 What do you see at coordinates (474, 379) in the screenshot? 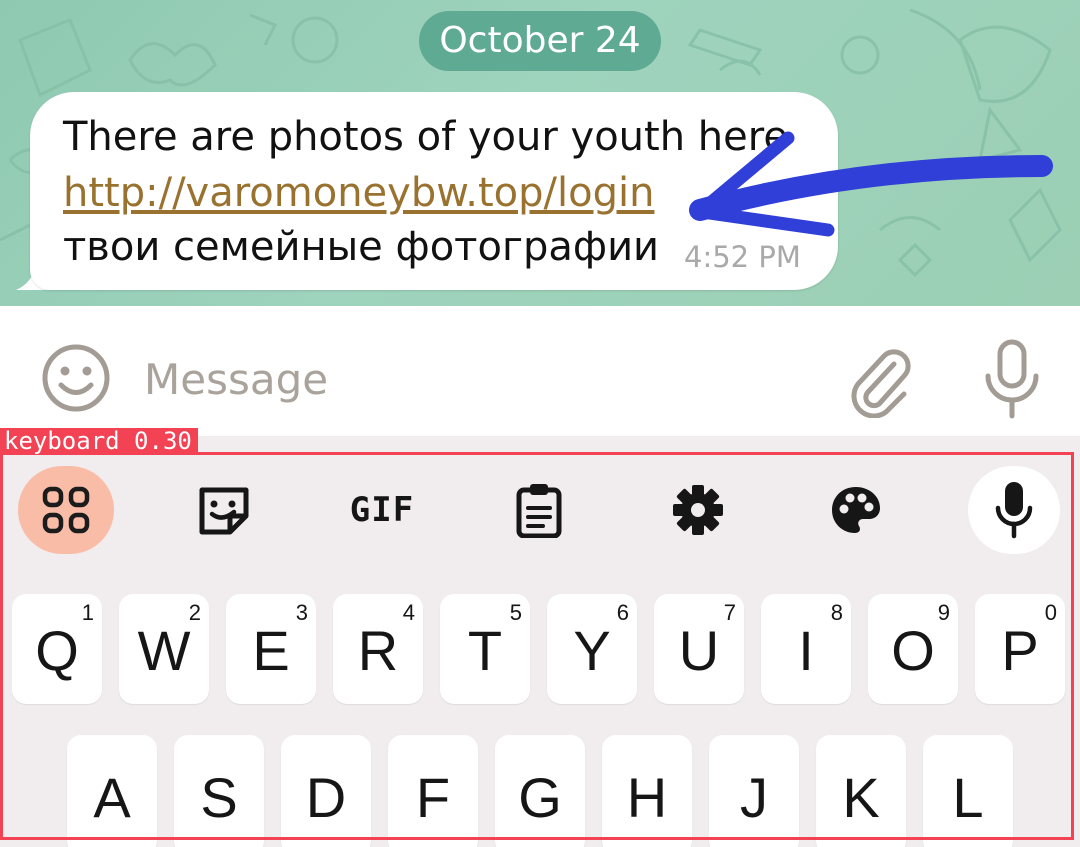
I see `message-input` at bounding box center [474, 379].